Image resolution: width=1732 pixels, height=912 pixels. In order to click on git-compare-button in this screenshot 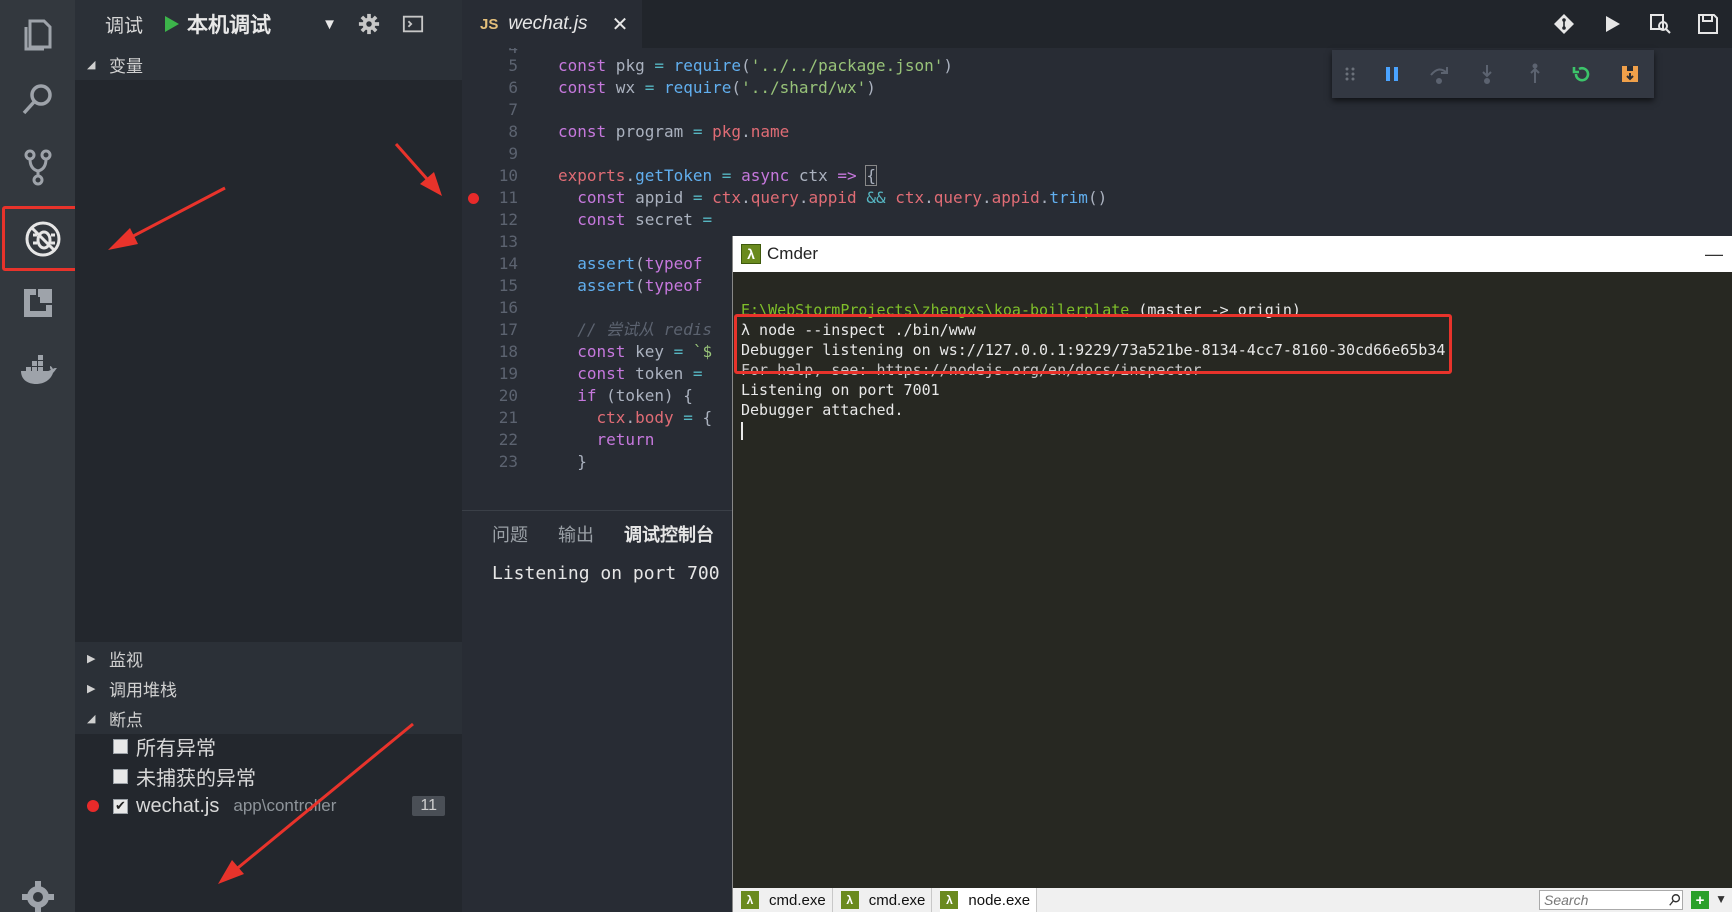, I will do `click(1564, 24)`.